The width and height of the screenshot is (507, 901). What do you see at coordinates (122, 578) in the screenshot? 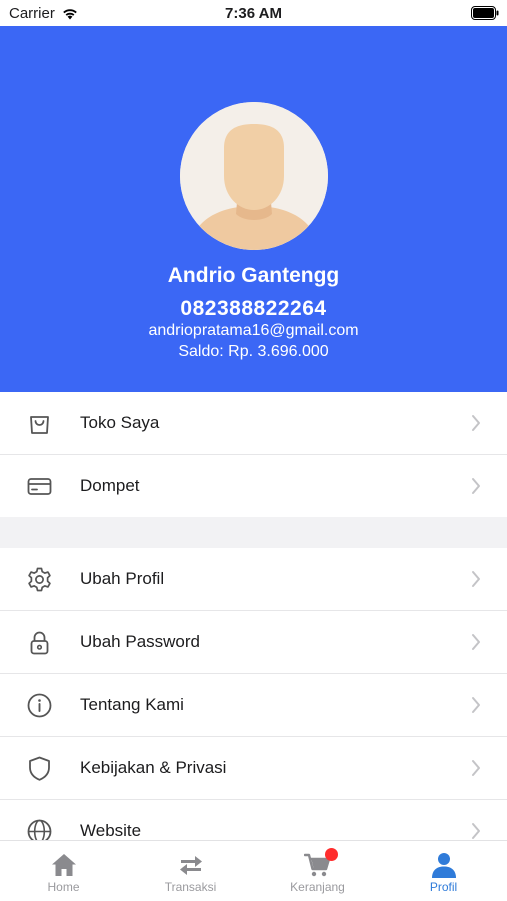
I see `menu-label-ubah-profil: Ubah Profil` at bounding box center [122, 578].